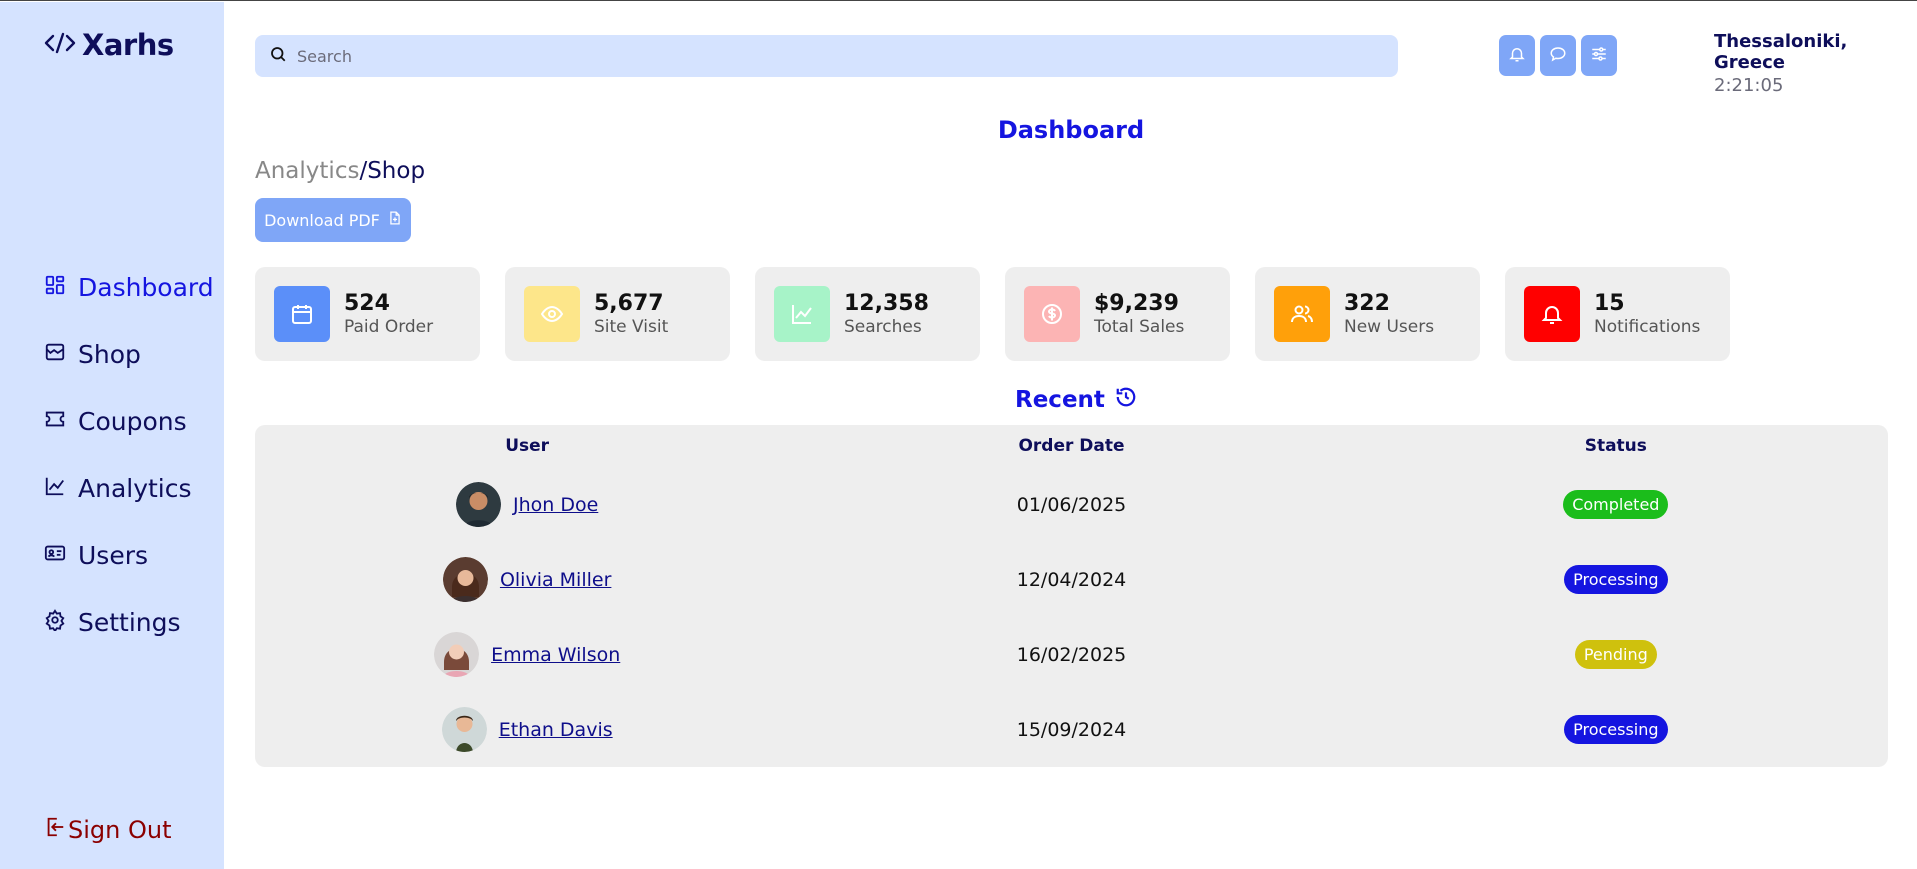 The width and height of the screenshot is (1917, 869). What do you see at coordinates (55, 830) in the screenshot?
I see `sign-out-icon` at bounding box center [55, 830].